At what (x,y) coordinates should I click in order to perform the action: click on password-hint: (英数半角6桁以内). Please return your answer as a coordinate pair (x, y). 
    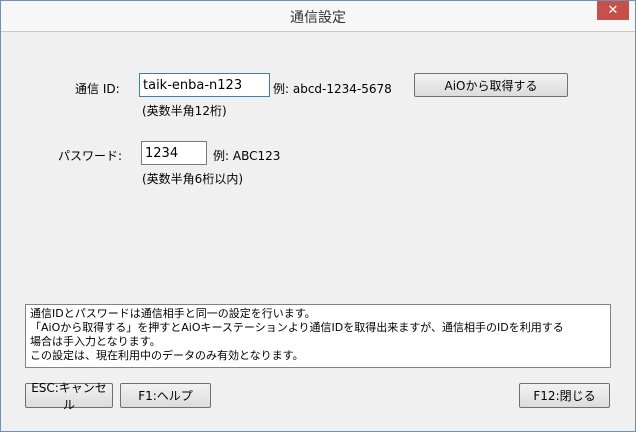
    Looking at the image, I should click on (192, 179).